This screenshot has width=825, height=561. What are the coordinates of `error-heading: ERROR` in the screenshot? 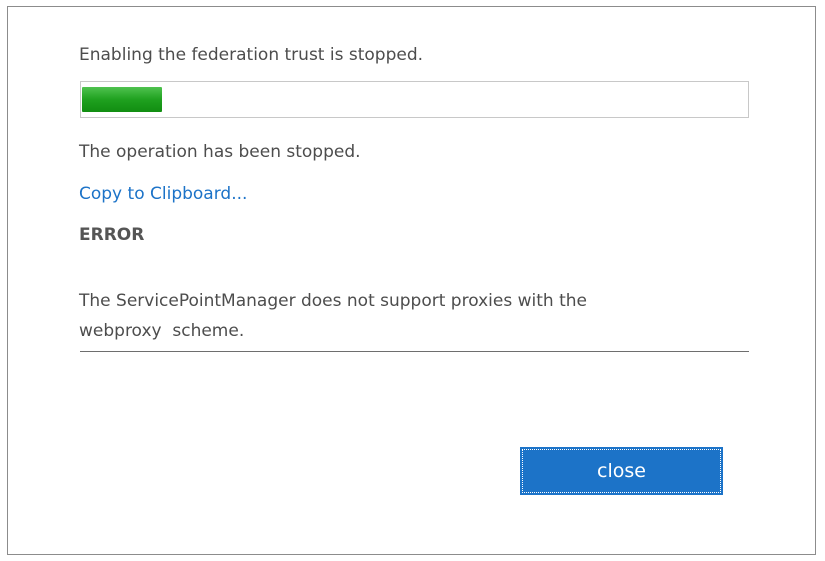 It's located at (112, 235).